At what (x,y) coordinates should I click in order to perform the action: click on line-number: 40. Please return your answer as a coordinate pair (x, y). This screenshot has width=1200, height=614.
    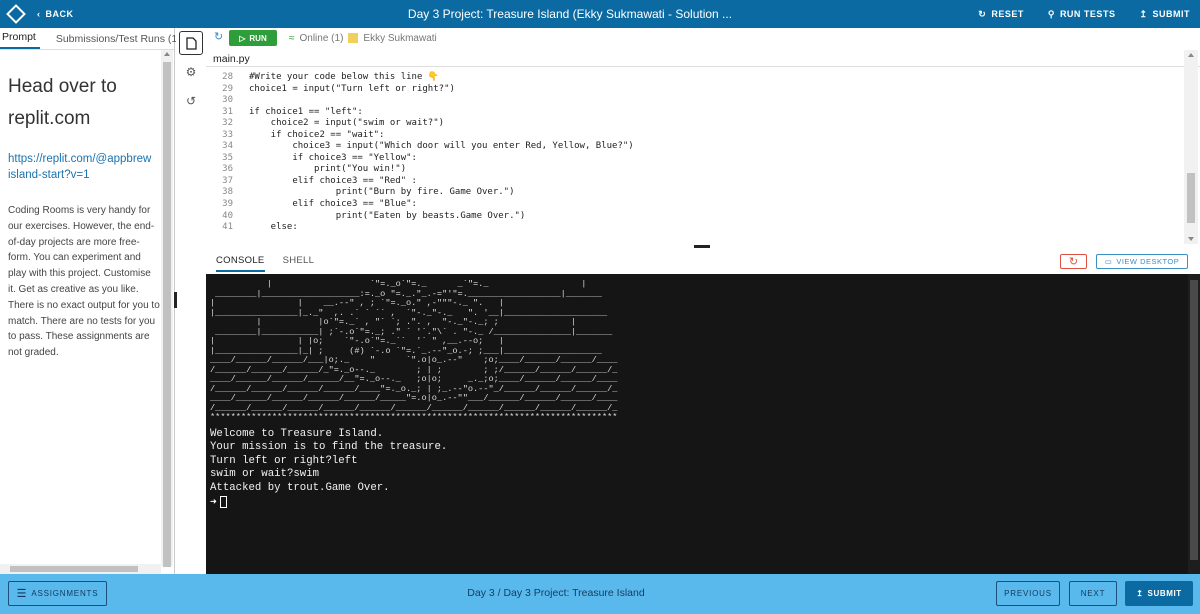
    Looking at the image, I should click on (227, 215).